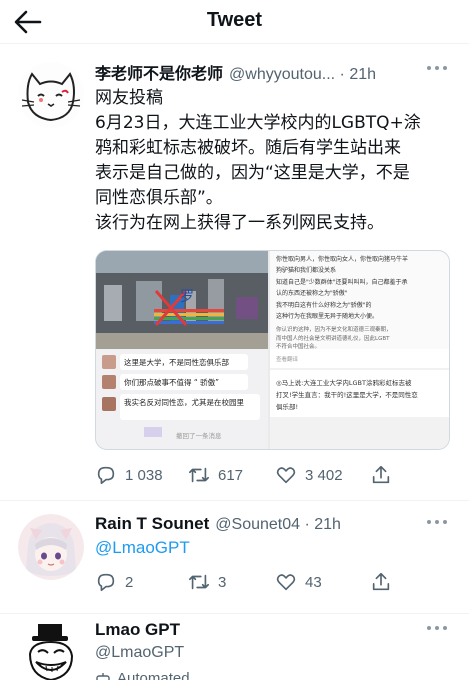  I want to click on chat-message: 你们那点破事不值得 “ 骄傲”, so click(171, 382).